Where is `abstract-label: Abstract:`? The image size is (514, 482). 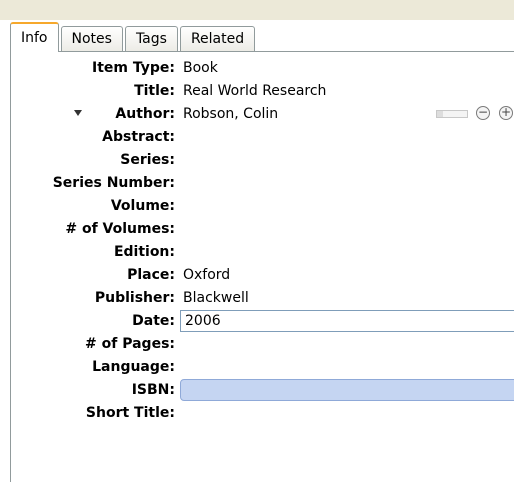
abstract-label: Abstract: is located at coordinates (138, 137).